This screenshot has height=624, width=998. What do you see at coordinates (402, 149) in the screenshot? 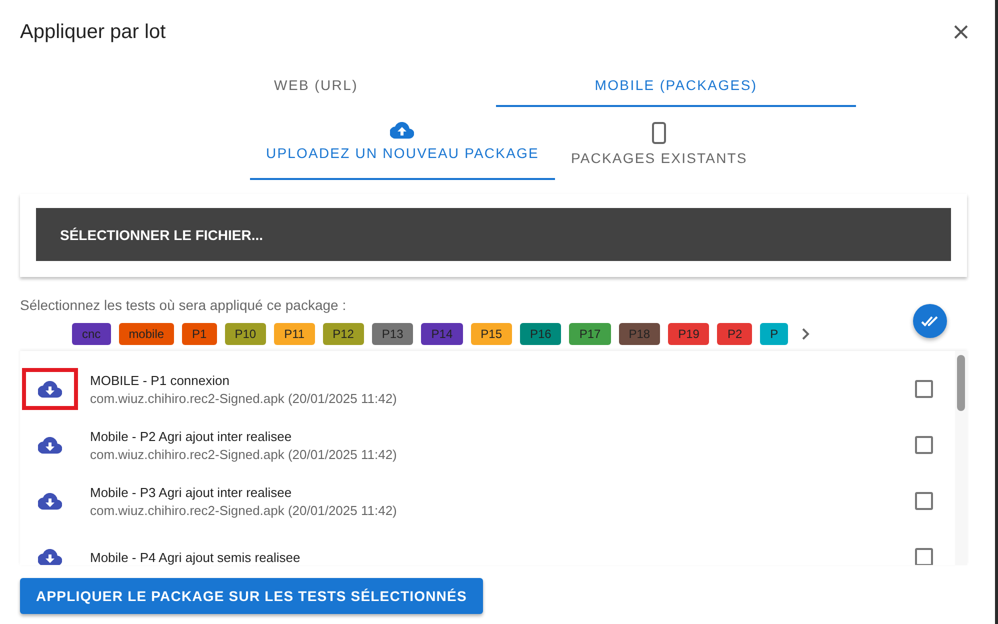
I see `tab: UPLOADEZ UN NOUVEAU PACKAGE` at bounding box center [402, 149].